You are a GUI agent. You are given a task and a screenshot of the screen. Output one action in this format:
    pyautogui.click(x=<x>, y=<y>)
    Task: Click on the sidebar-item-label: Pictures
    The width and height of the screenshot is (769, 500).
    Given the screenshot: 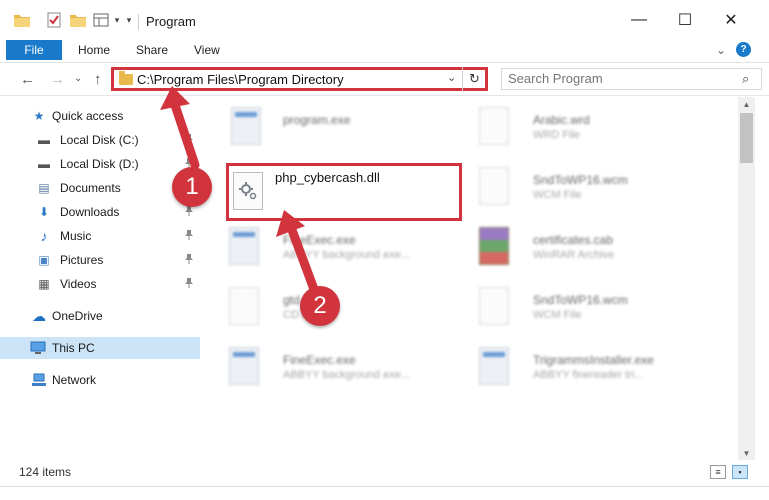 What is the action you would take?
    pyautogui.click(x=82, y=260)
    